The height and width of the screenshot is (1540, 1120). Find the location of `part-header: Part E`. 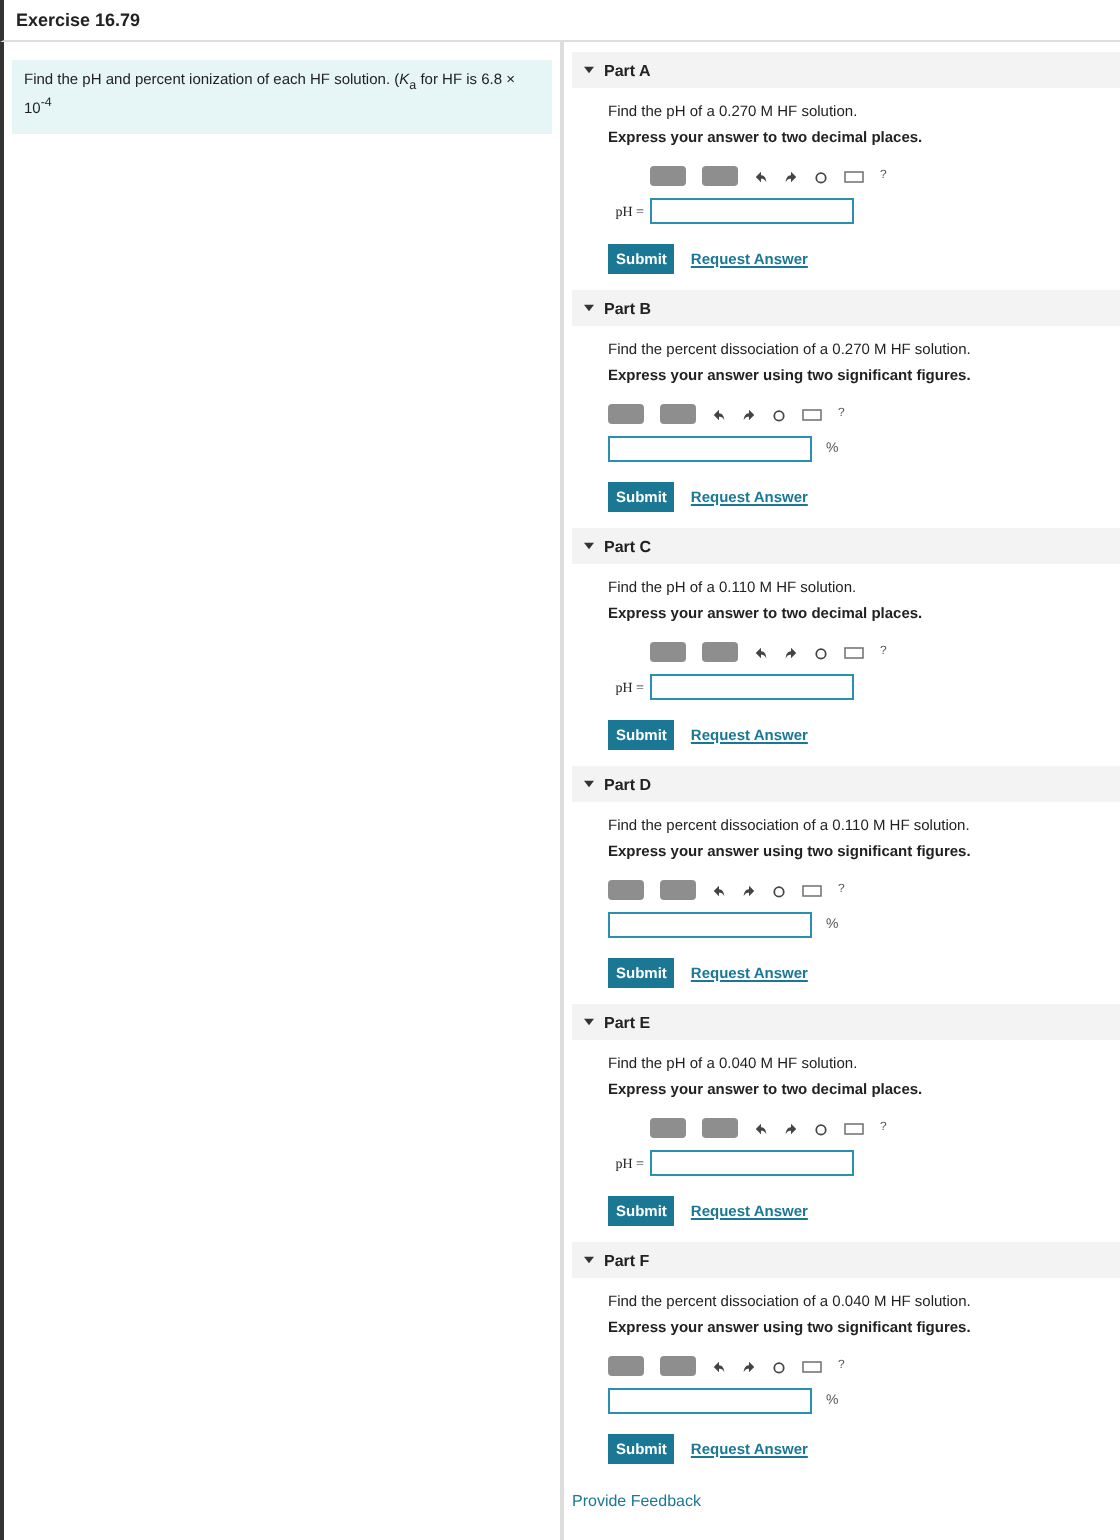

part-header: Part E is located at coordinates (846, 1022).